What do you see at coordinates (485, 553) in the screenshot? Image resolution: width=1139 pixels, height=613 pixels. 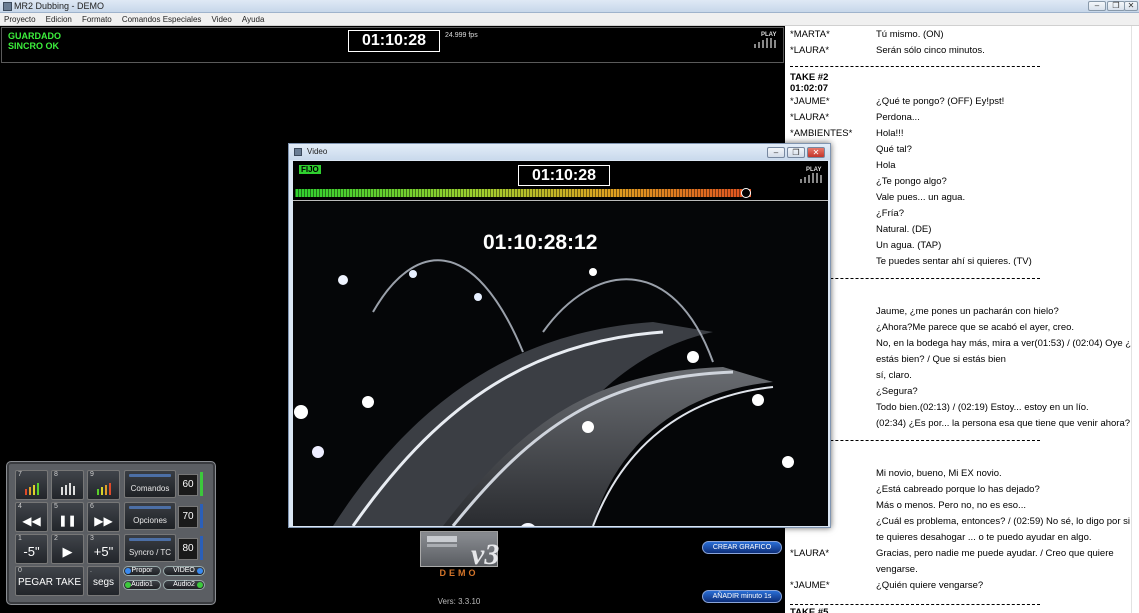 I see `svg-text: v3` at bounding box center [485, 553].